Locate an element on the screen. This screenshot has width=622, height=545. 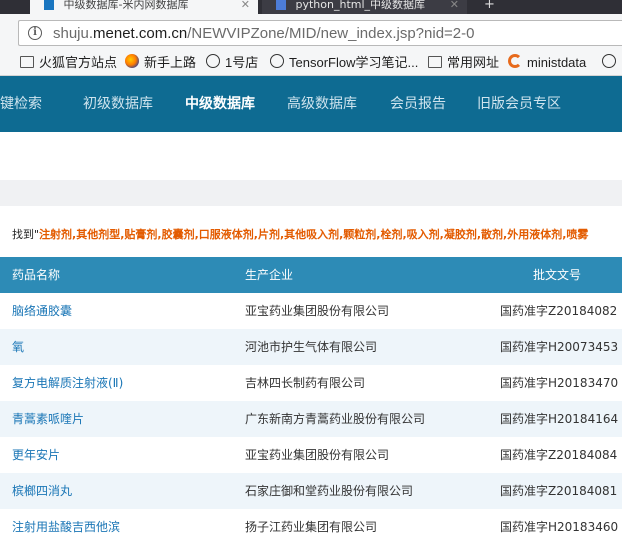
bookmark-item: 1号店 is located at coordinates (232, 63).